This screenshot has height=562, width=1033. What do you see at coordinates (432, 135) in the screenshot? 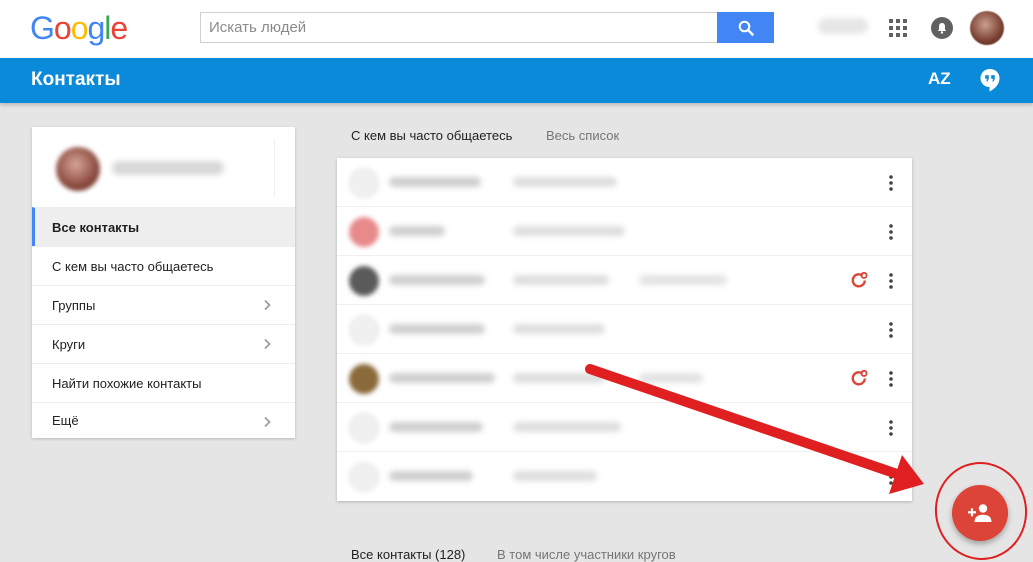
I see `frequent-section-title: С кем вы часто общаетесь` at bounding box center [432, 135].